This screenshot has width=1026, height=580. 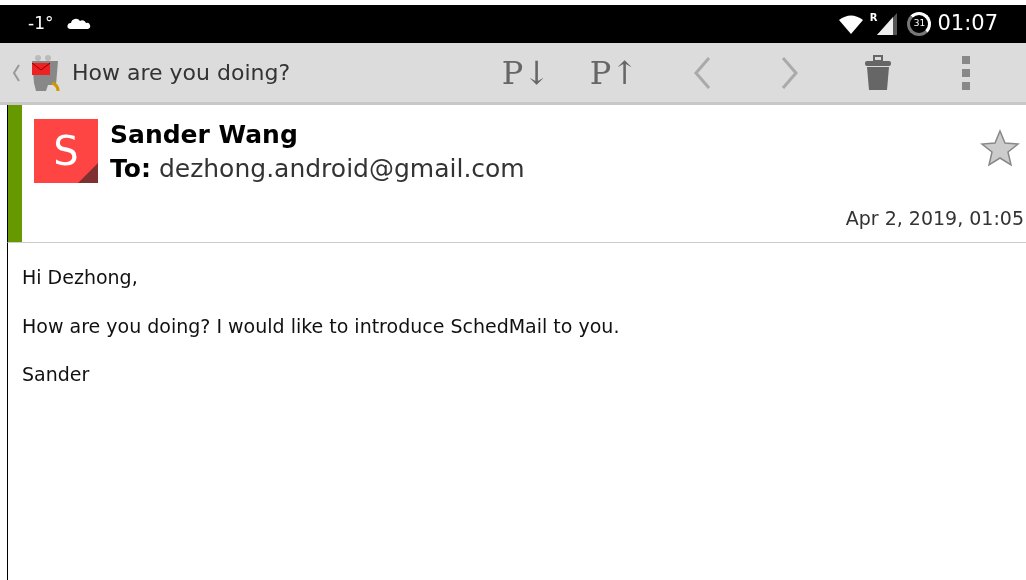 I want to click on star-icon, so click(x=1000, y=148).